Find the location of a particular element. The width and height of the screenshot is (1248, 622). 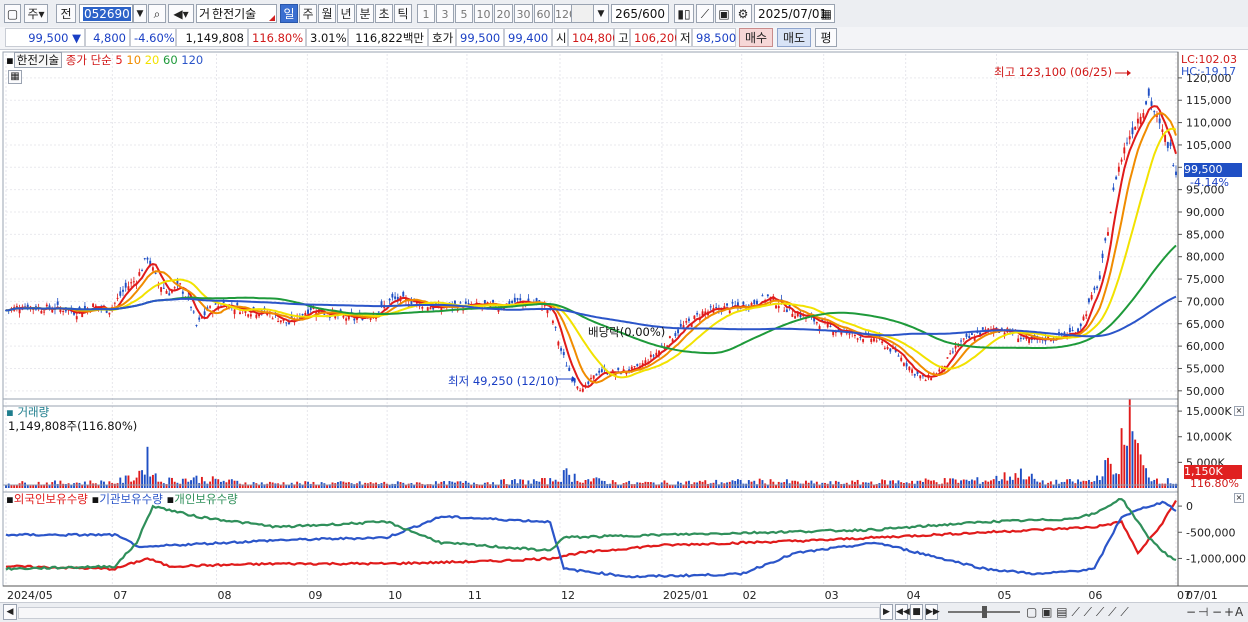

scope-select: 전 is located at coordinates (66, 13).